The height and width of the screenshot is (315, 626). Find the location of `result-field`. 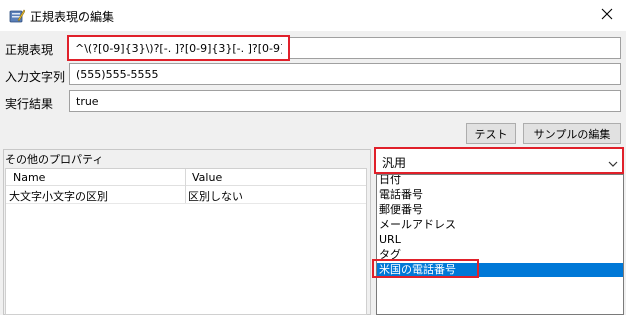

result-field is located at coordinates (345, 101).